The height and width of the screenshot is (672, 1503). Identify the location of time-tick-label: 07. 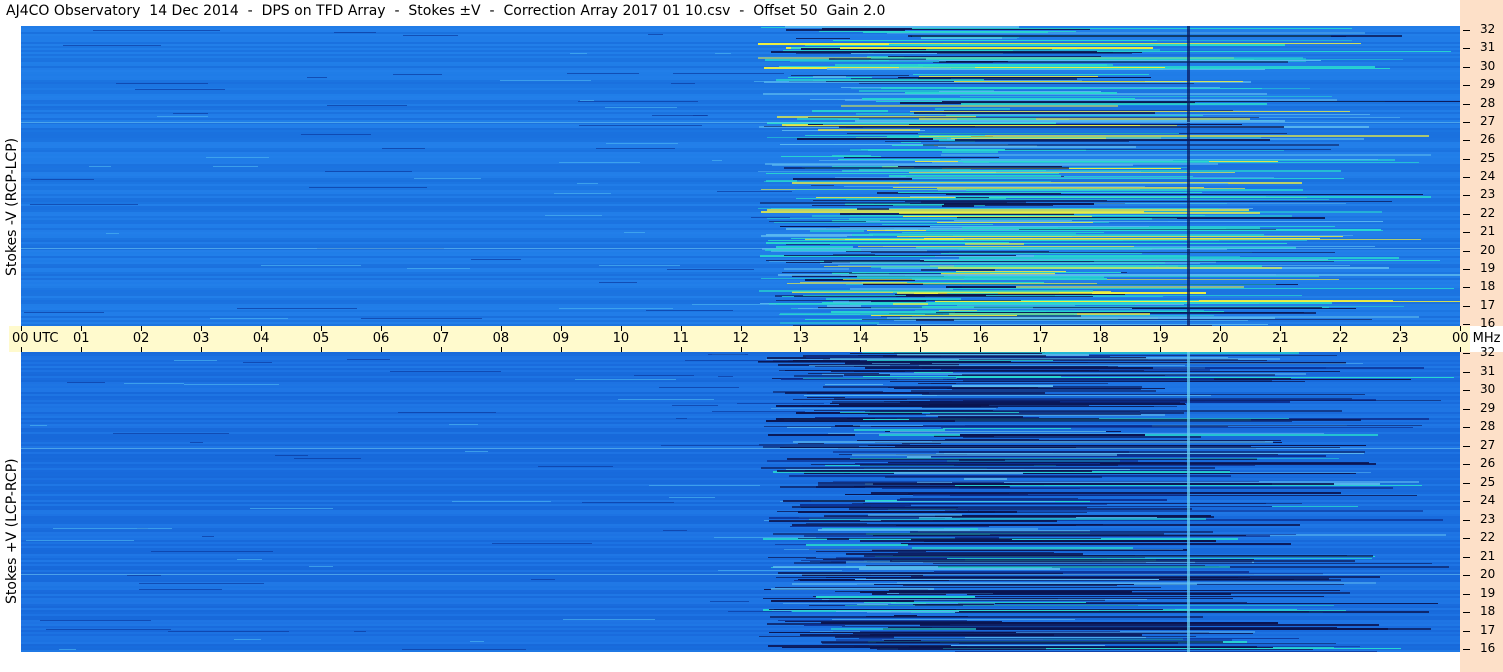
(441, 338).